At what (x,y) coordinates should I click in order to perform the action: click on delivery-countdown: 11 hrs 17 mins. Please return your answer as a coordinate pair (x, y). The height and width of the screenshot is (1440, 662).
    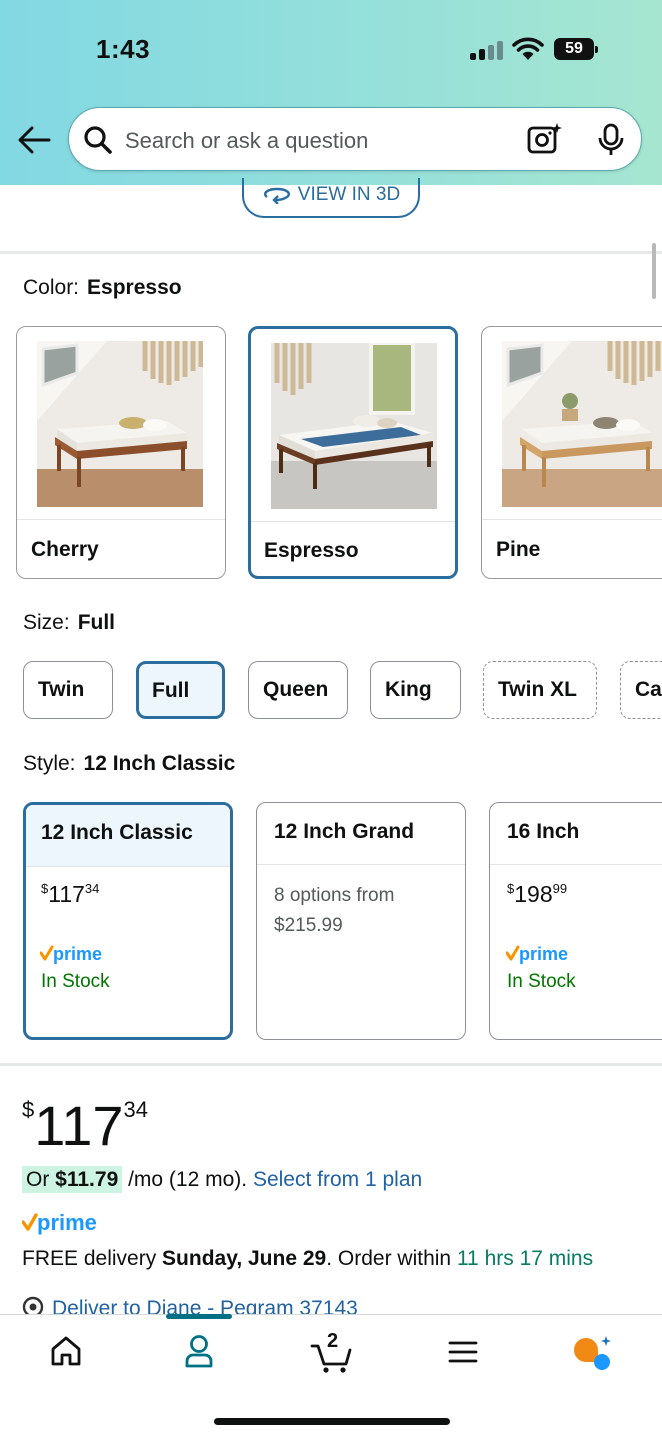
    Looking at the image, I should click on (525, 1258).